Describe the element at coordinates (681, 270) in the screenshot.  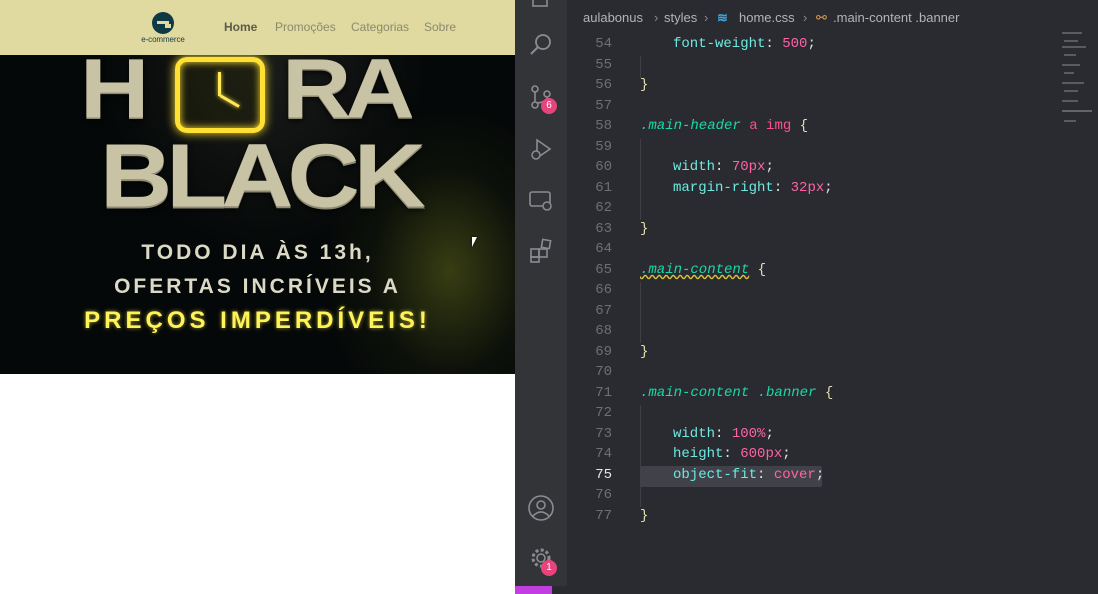
I see `code-line: 65 .main-content {` at that location.